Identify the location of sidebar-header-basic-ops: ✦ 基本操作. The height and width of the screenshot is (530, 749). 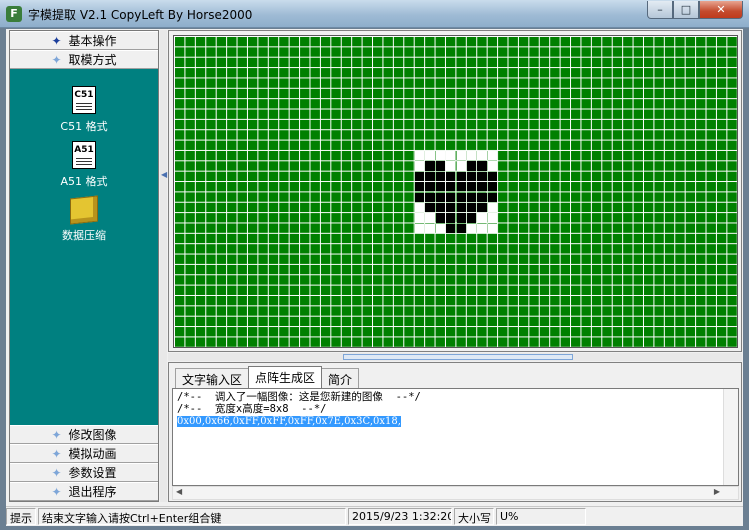
(84, 40).